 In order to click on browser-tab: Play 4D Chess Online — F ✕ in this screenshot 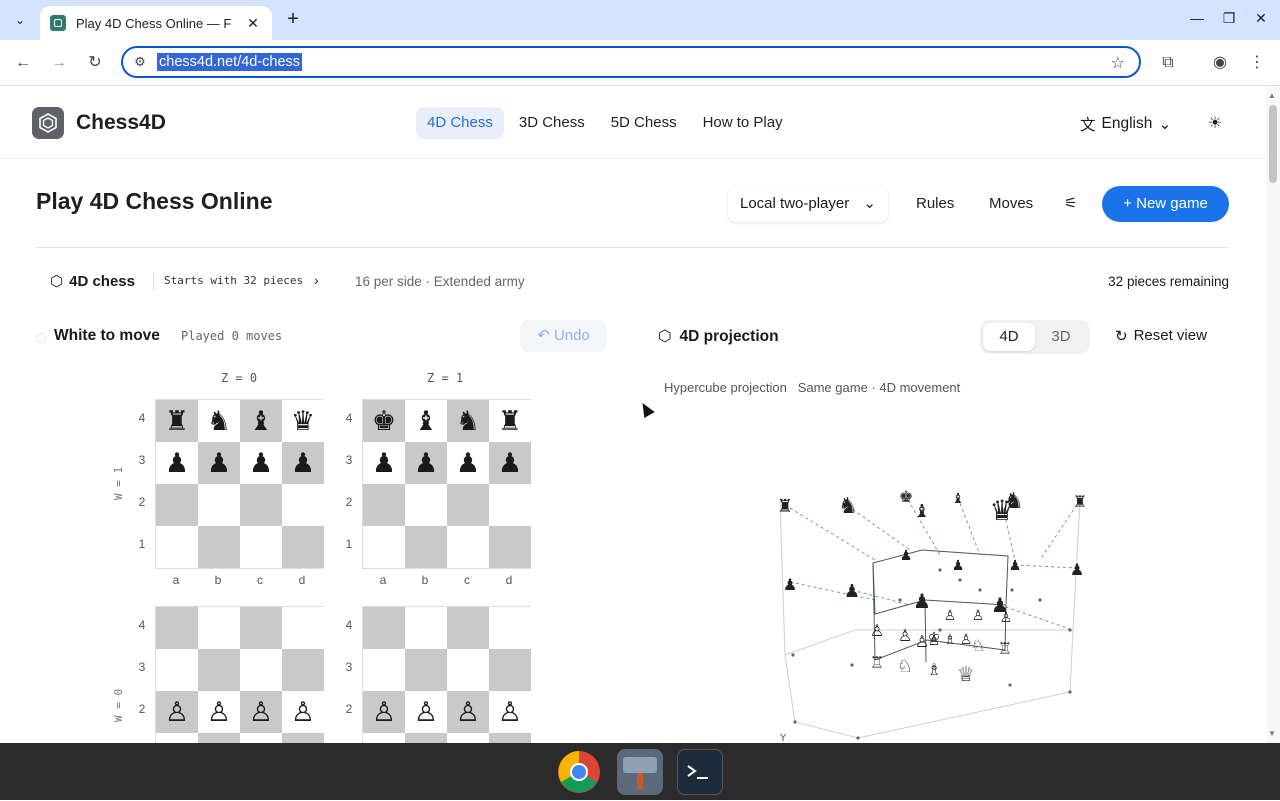, I will do `click(156, 23)`.